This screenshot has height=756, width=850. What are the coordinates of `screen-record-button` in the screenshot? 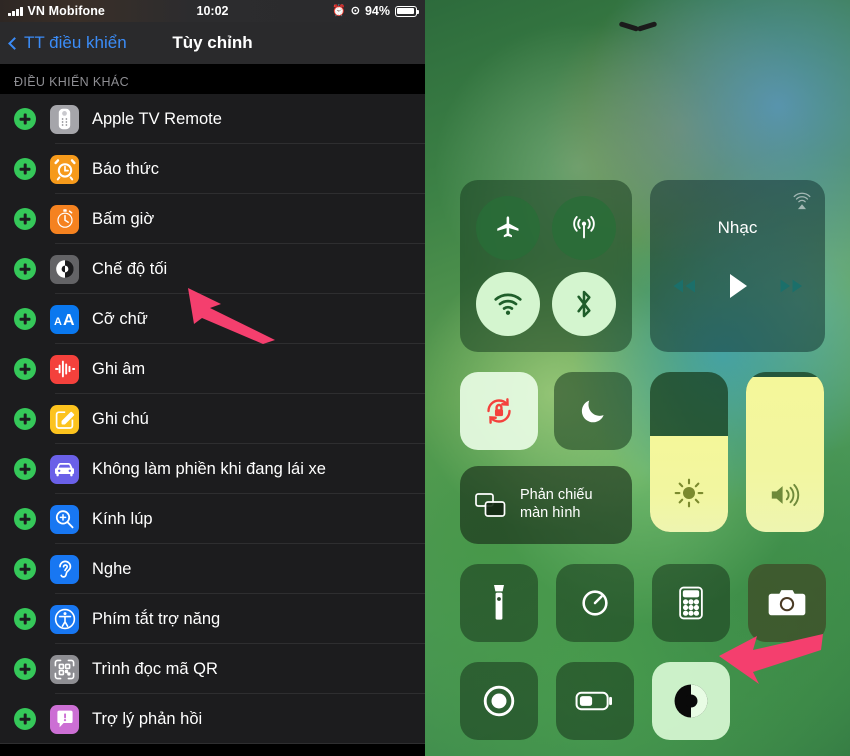 It's located at (499, 701).